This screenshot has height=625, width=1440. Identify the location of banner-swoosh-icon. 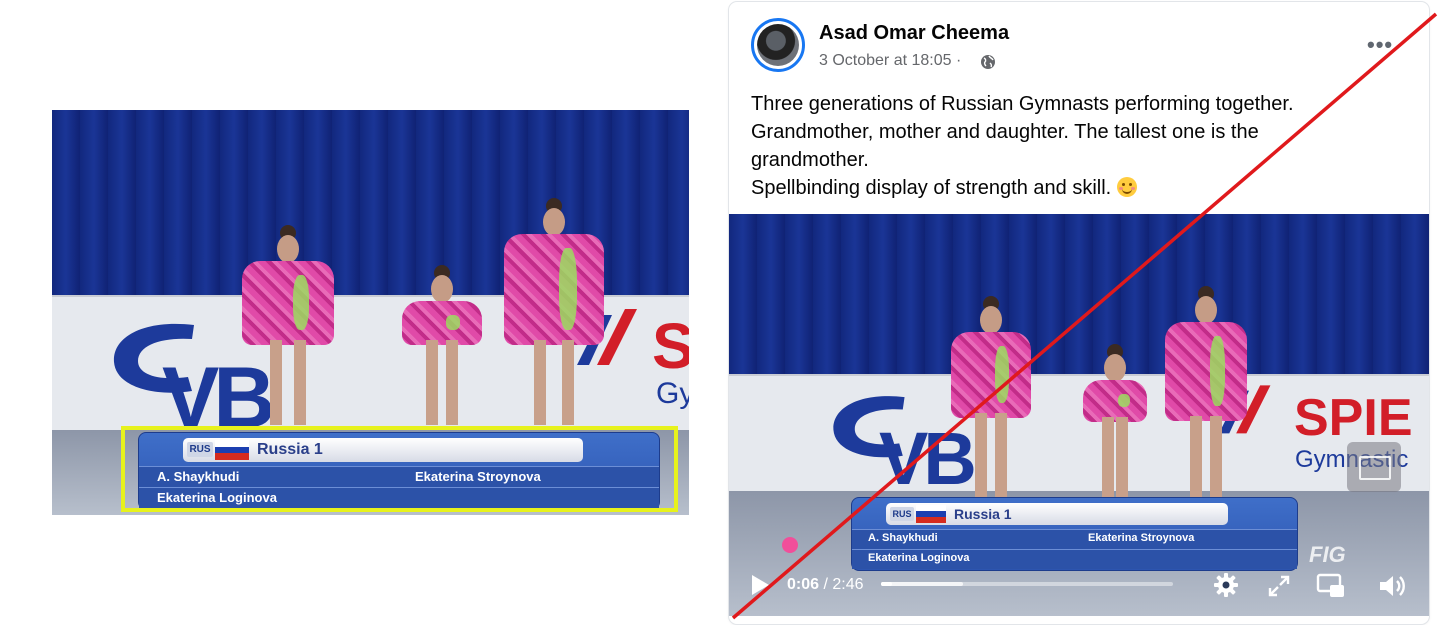
(153, 358).